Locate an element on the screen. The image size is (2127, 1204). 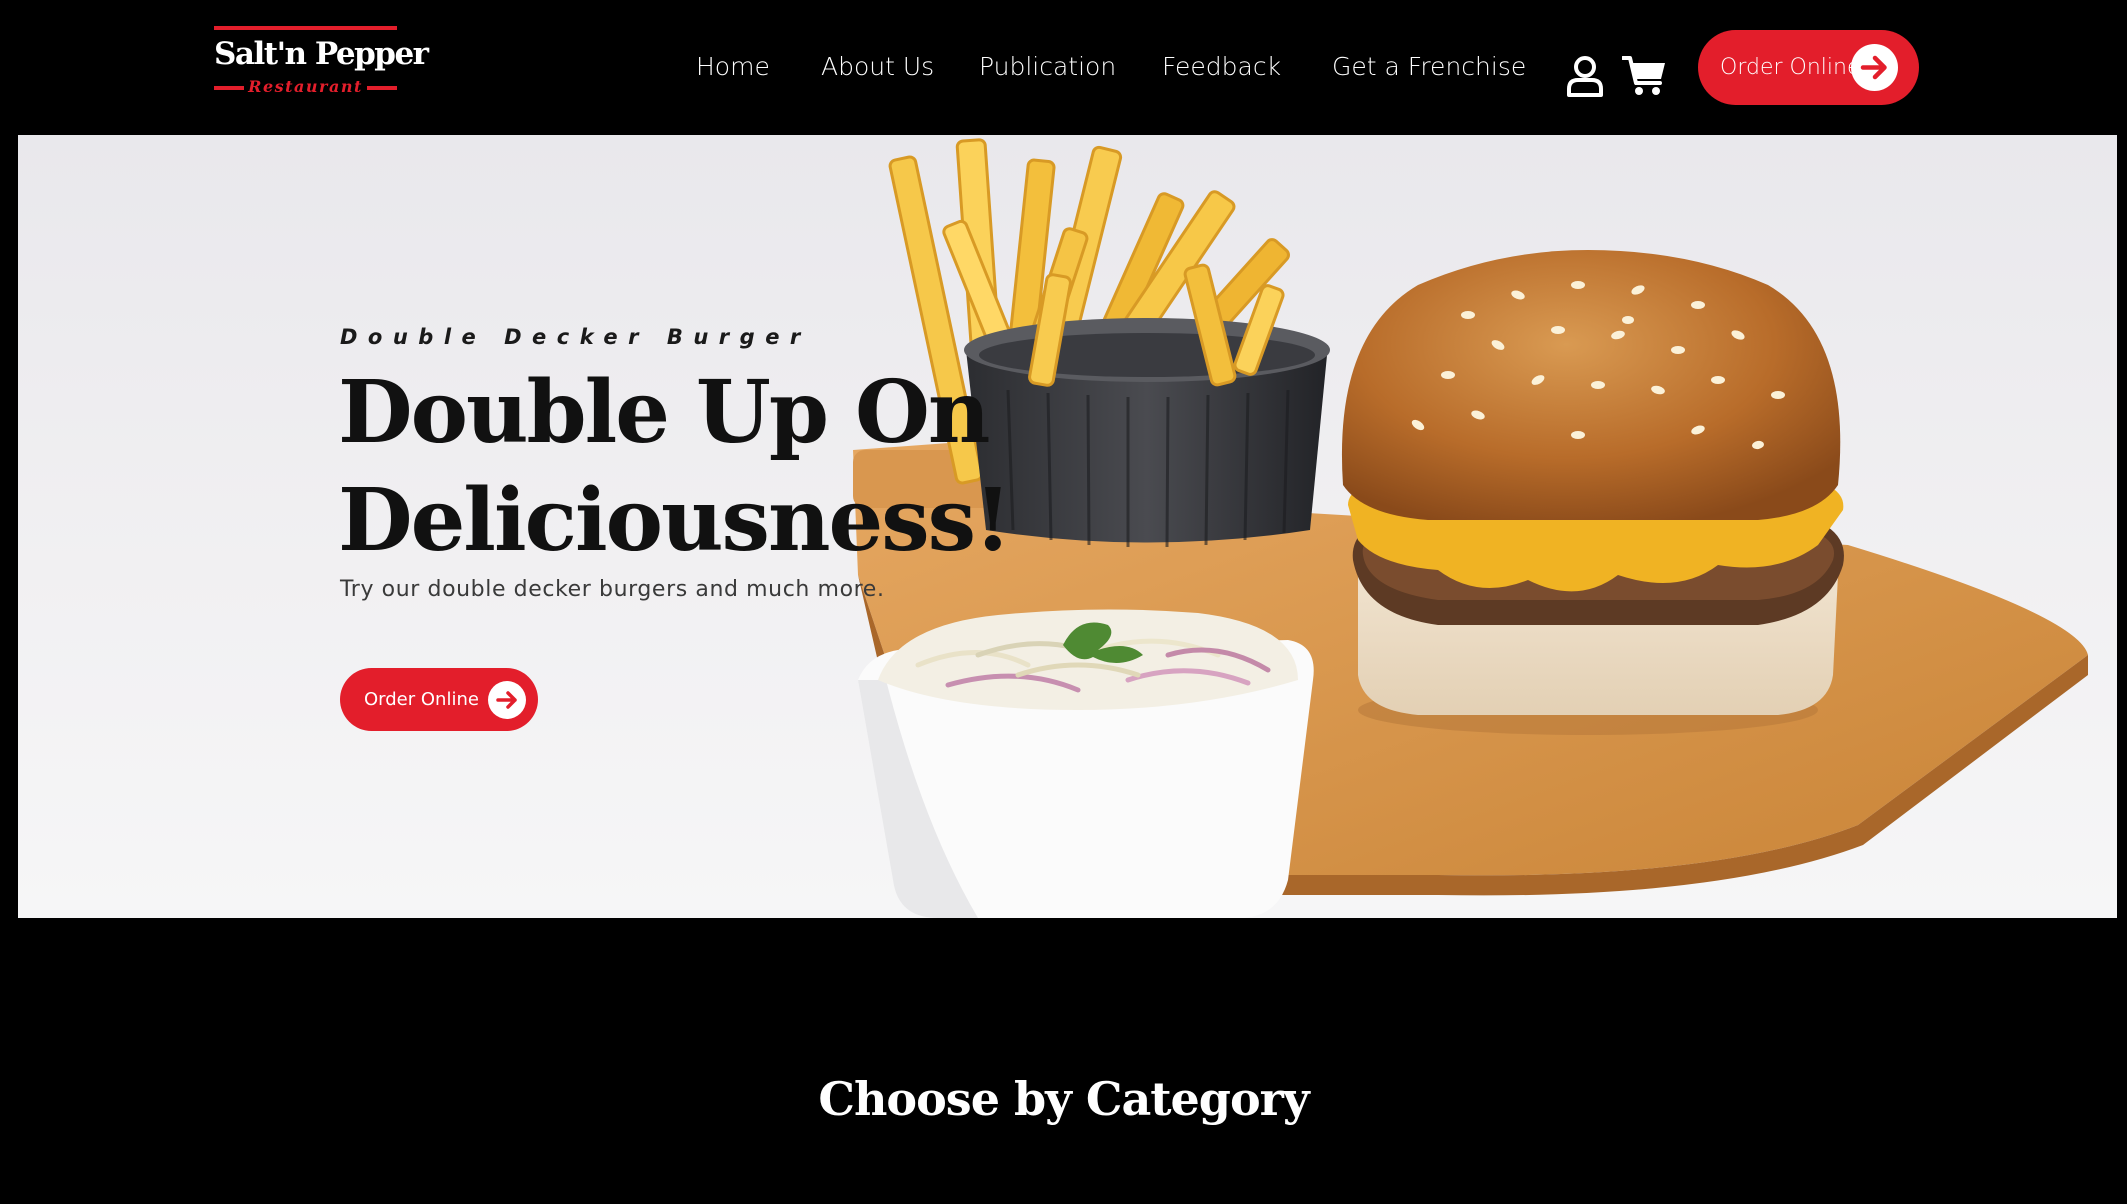
section-title-choose-by-category: Choose by Category is located at coordinates (1063, 1099).